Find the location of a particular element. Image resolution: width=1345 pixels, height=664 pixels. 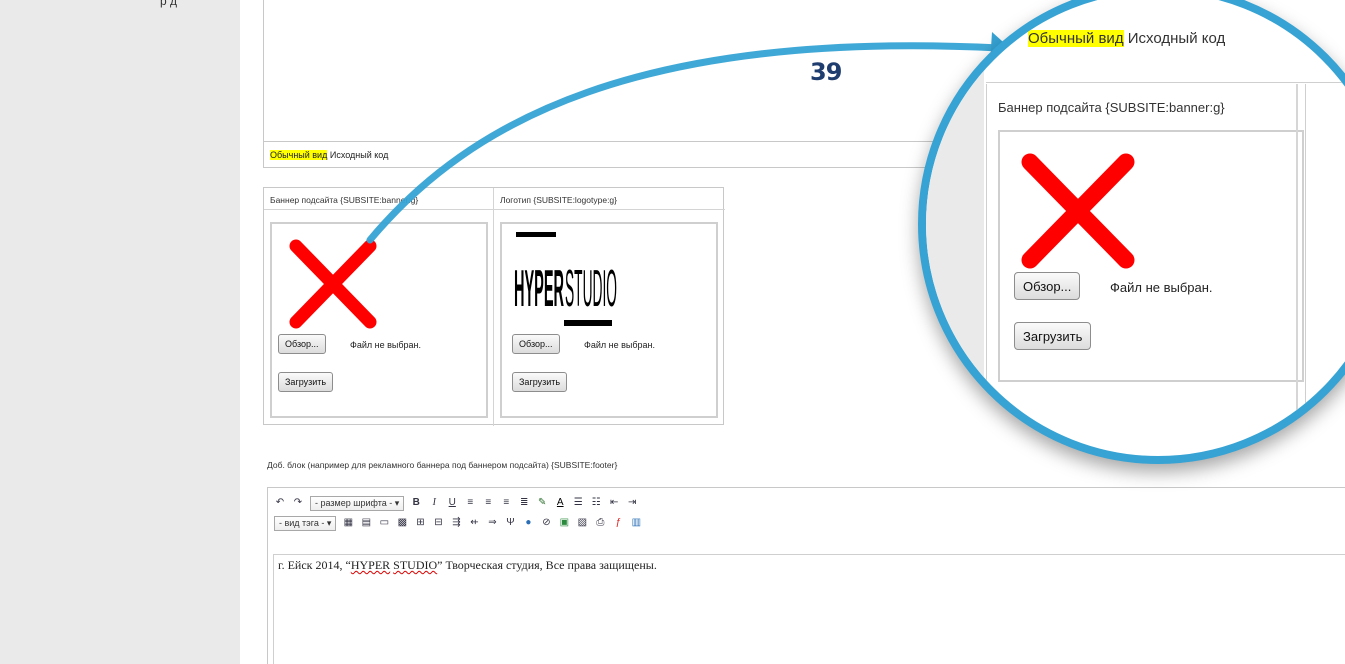

magnifier-red-x-icon is located at coordinates (1078, 211).